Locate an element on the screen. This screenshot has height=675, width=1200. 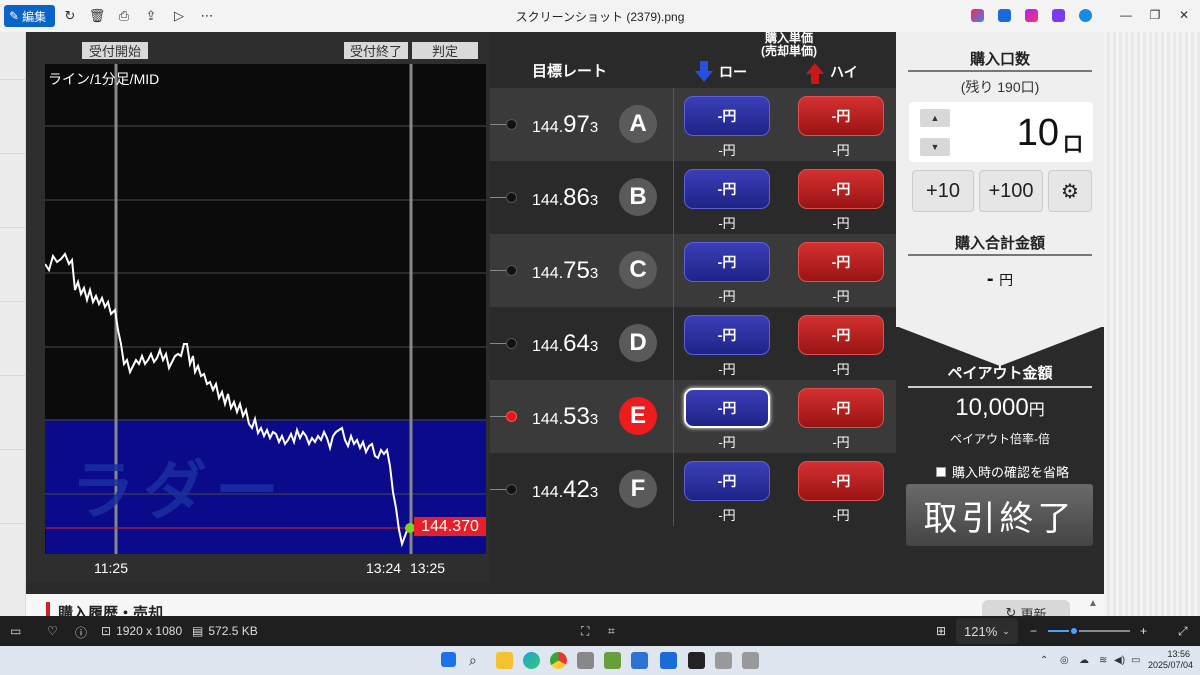
start-icon is located at coordinates (448, 659).